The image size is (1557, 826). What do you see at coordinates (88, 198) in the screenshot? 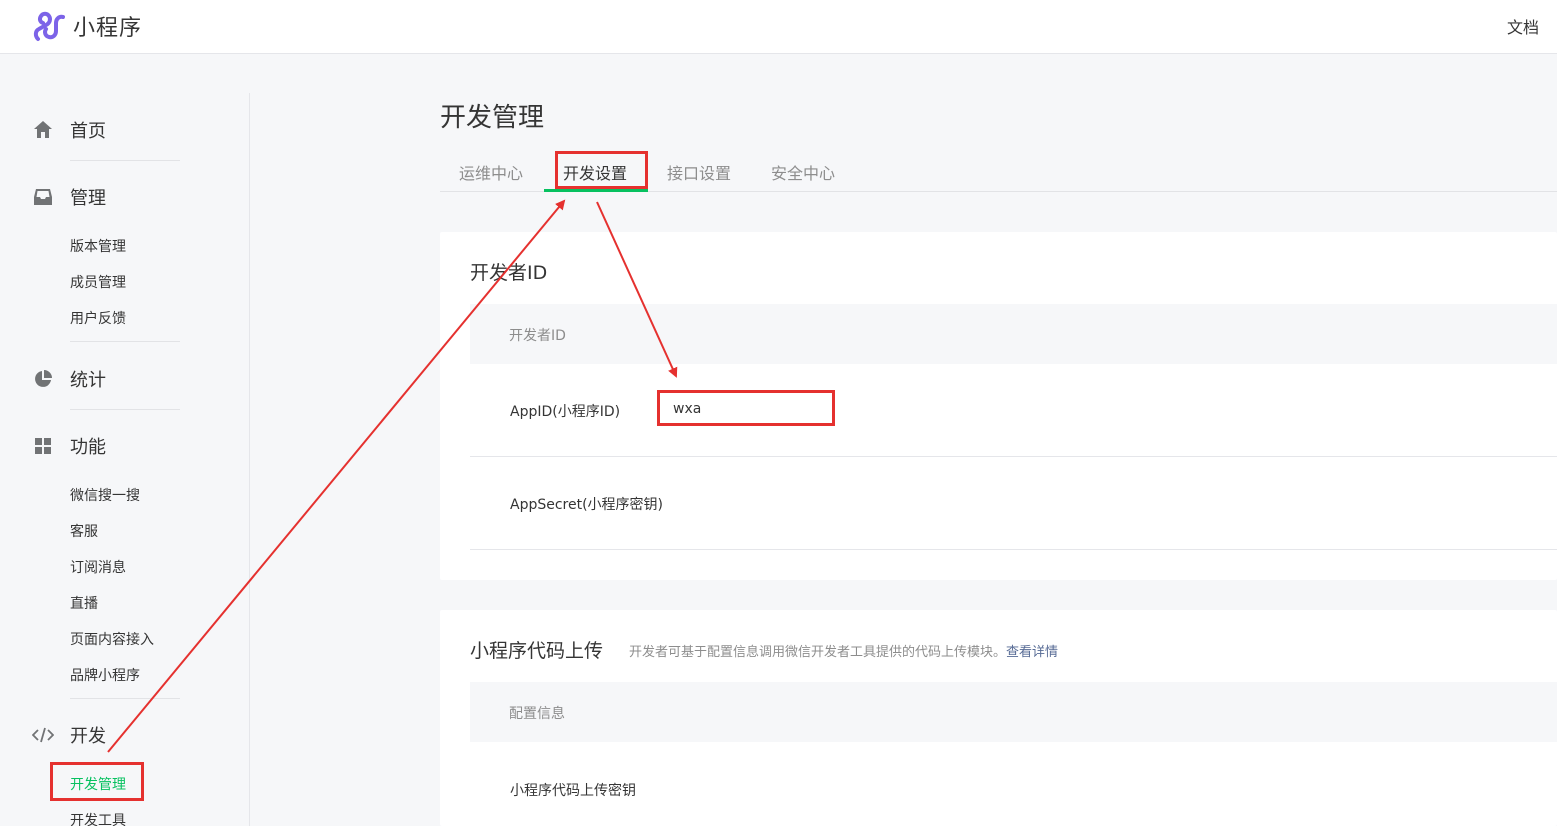
I see `sidebar-label-manage: 管理` at bounding box center [88, 198].